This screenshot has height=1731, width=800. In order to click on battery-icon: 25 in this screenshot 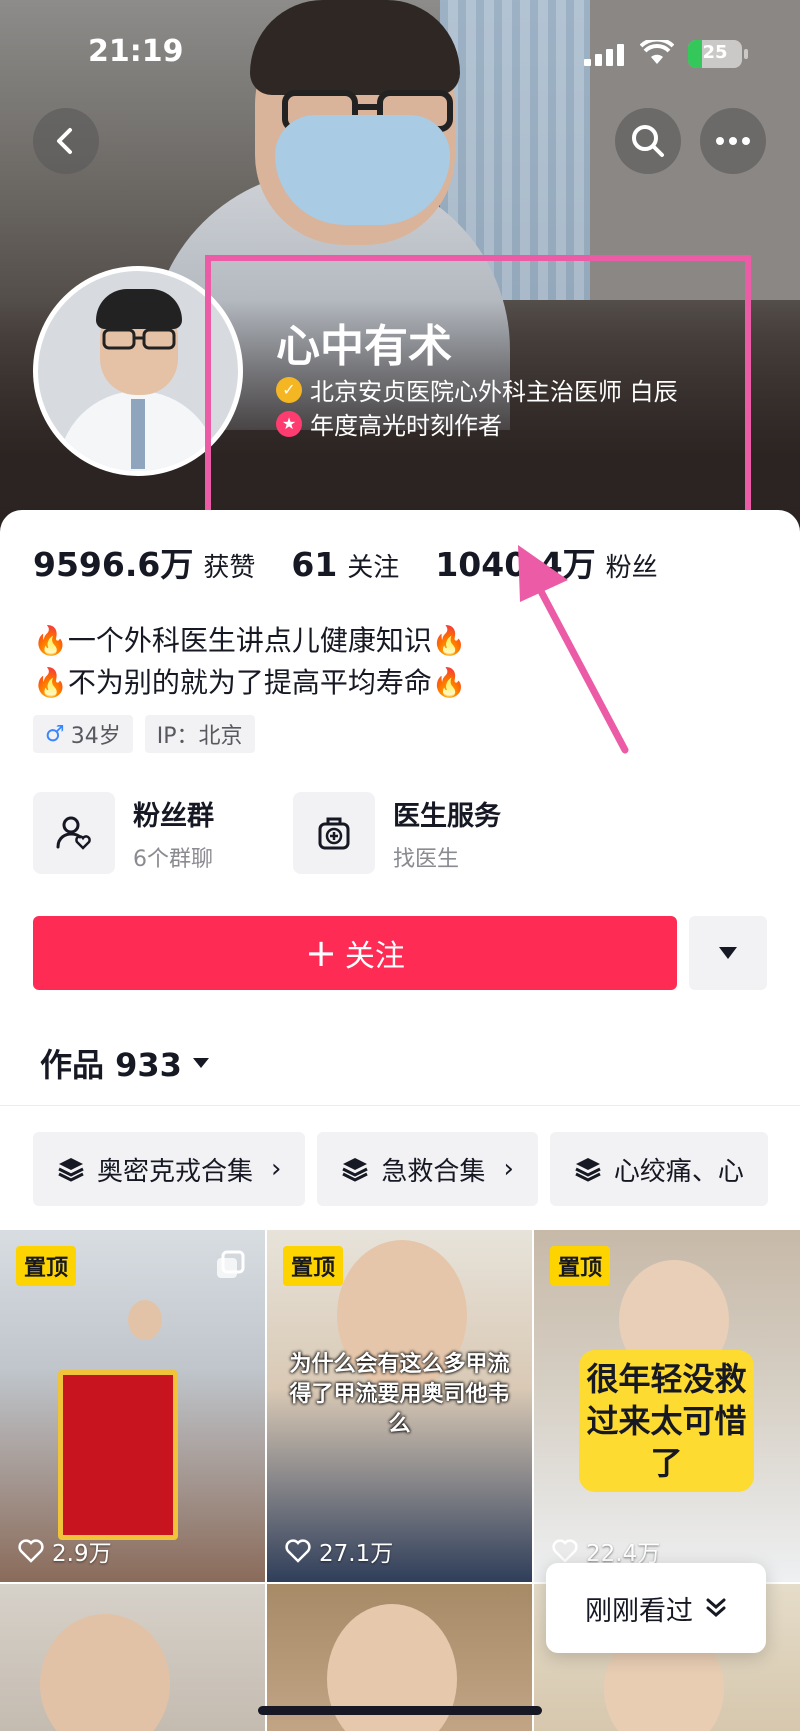, I will do `click(715, 54)`.